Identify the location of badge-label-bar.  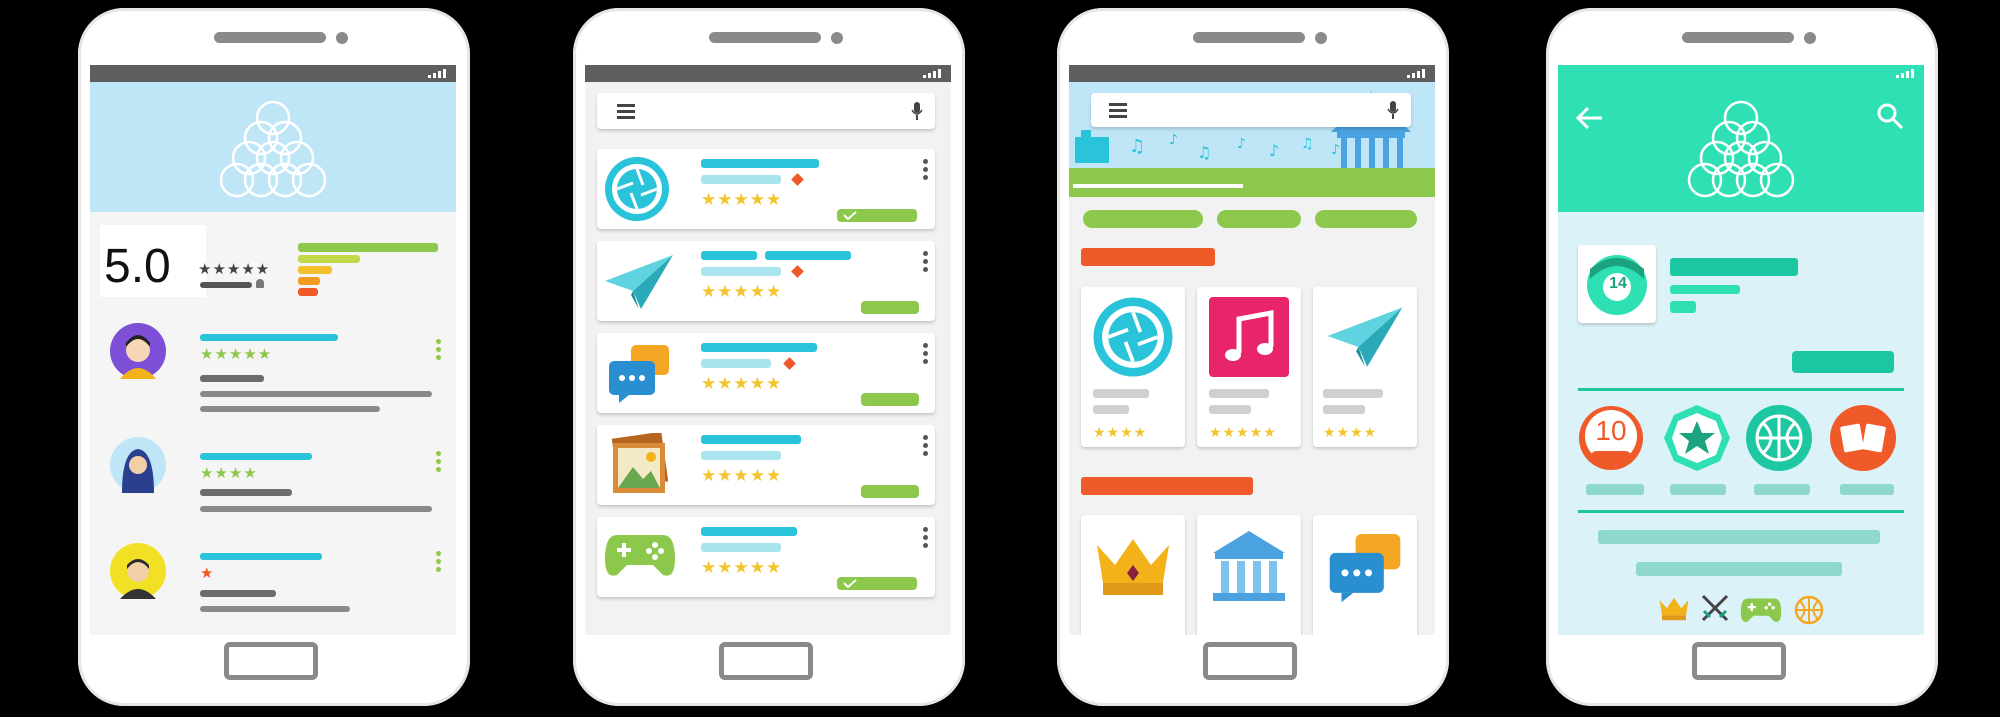
(1782, 489).